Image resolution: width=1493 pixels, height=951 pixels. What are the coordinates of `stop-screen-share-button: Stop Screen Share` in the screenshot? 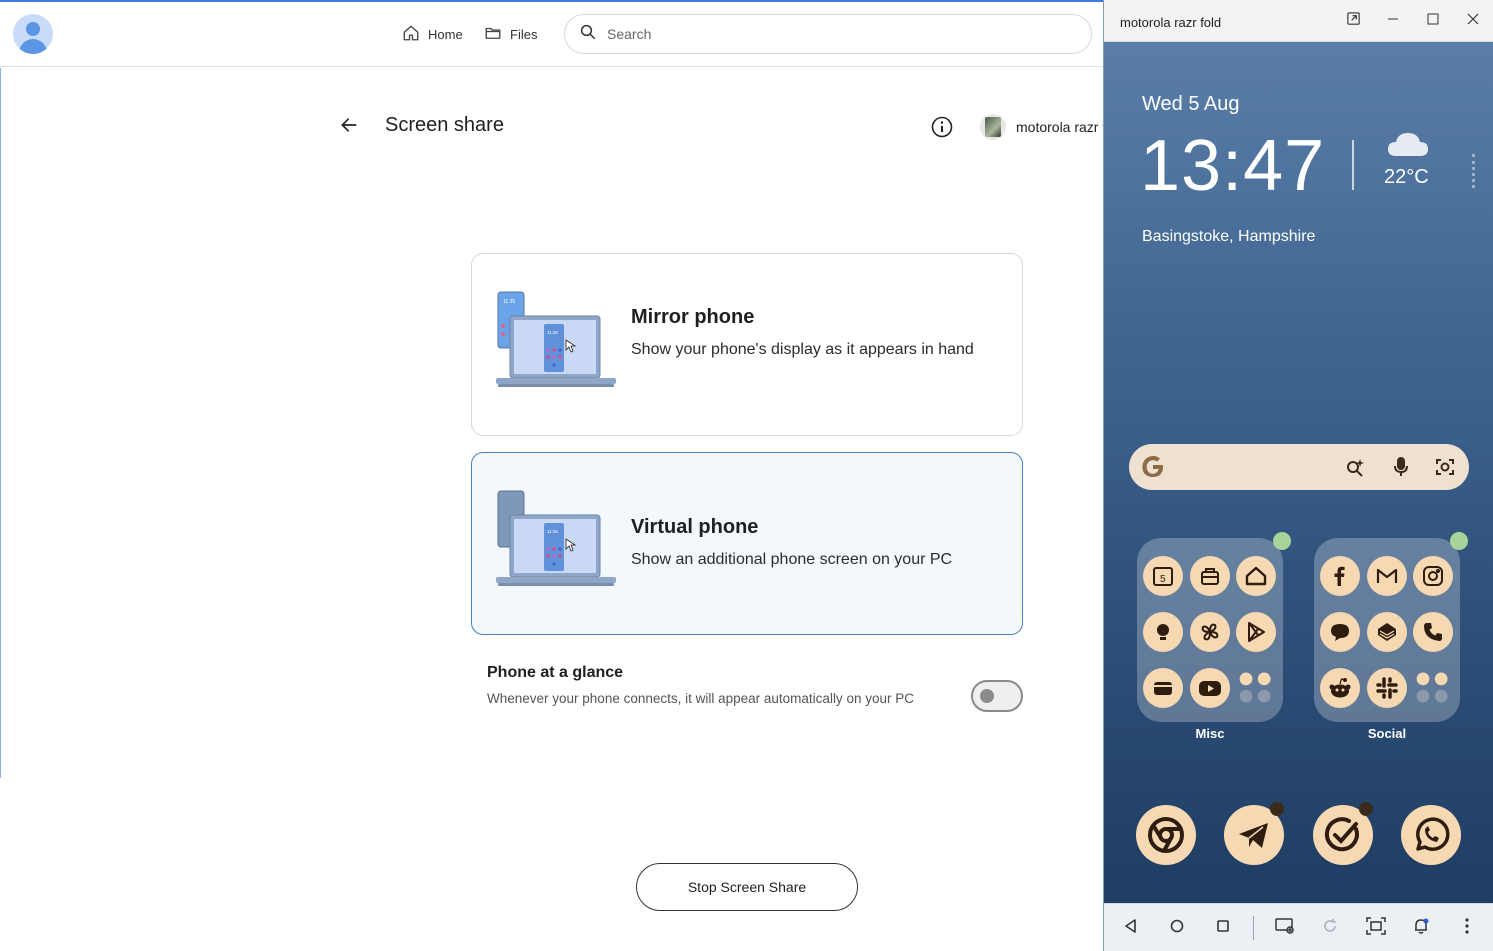 It's located at (747, 887).